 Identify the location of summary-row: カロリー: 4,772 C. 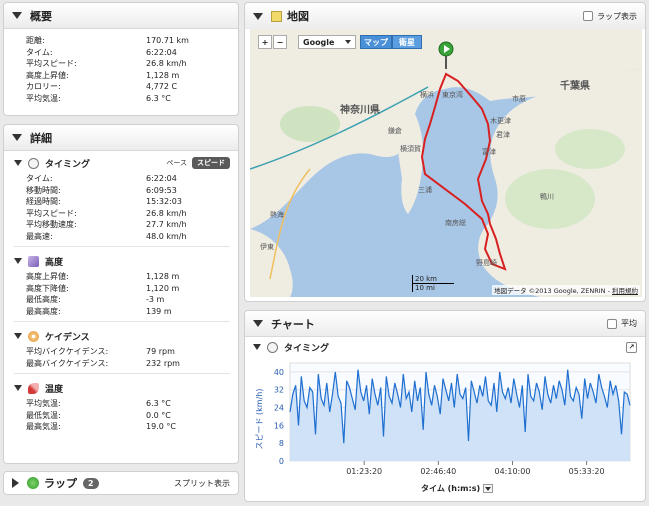
(102, 86).